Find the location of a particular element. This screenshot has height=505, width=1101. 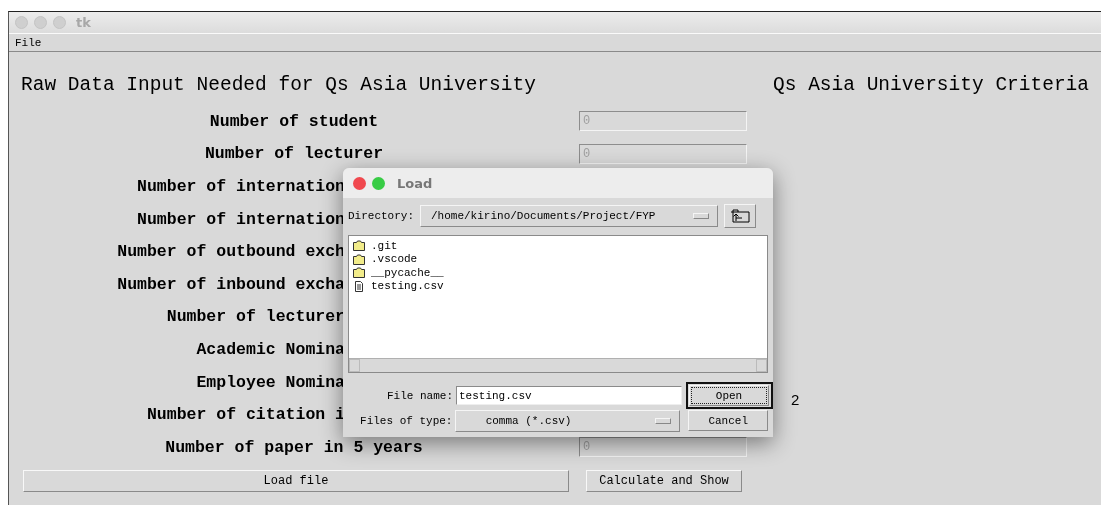

file-type-dropdown: comma (*.csv) is located at coordinates (568, 420).